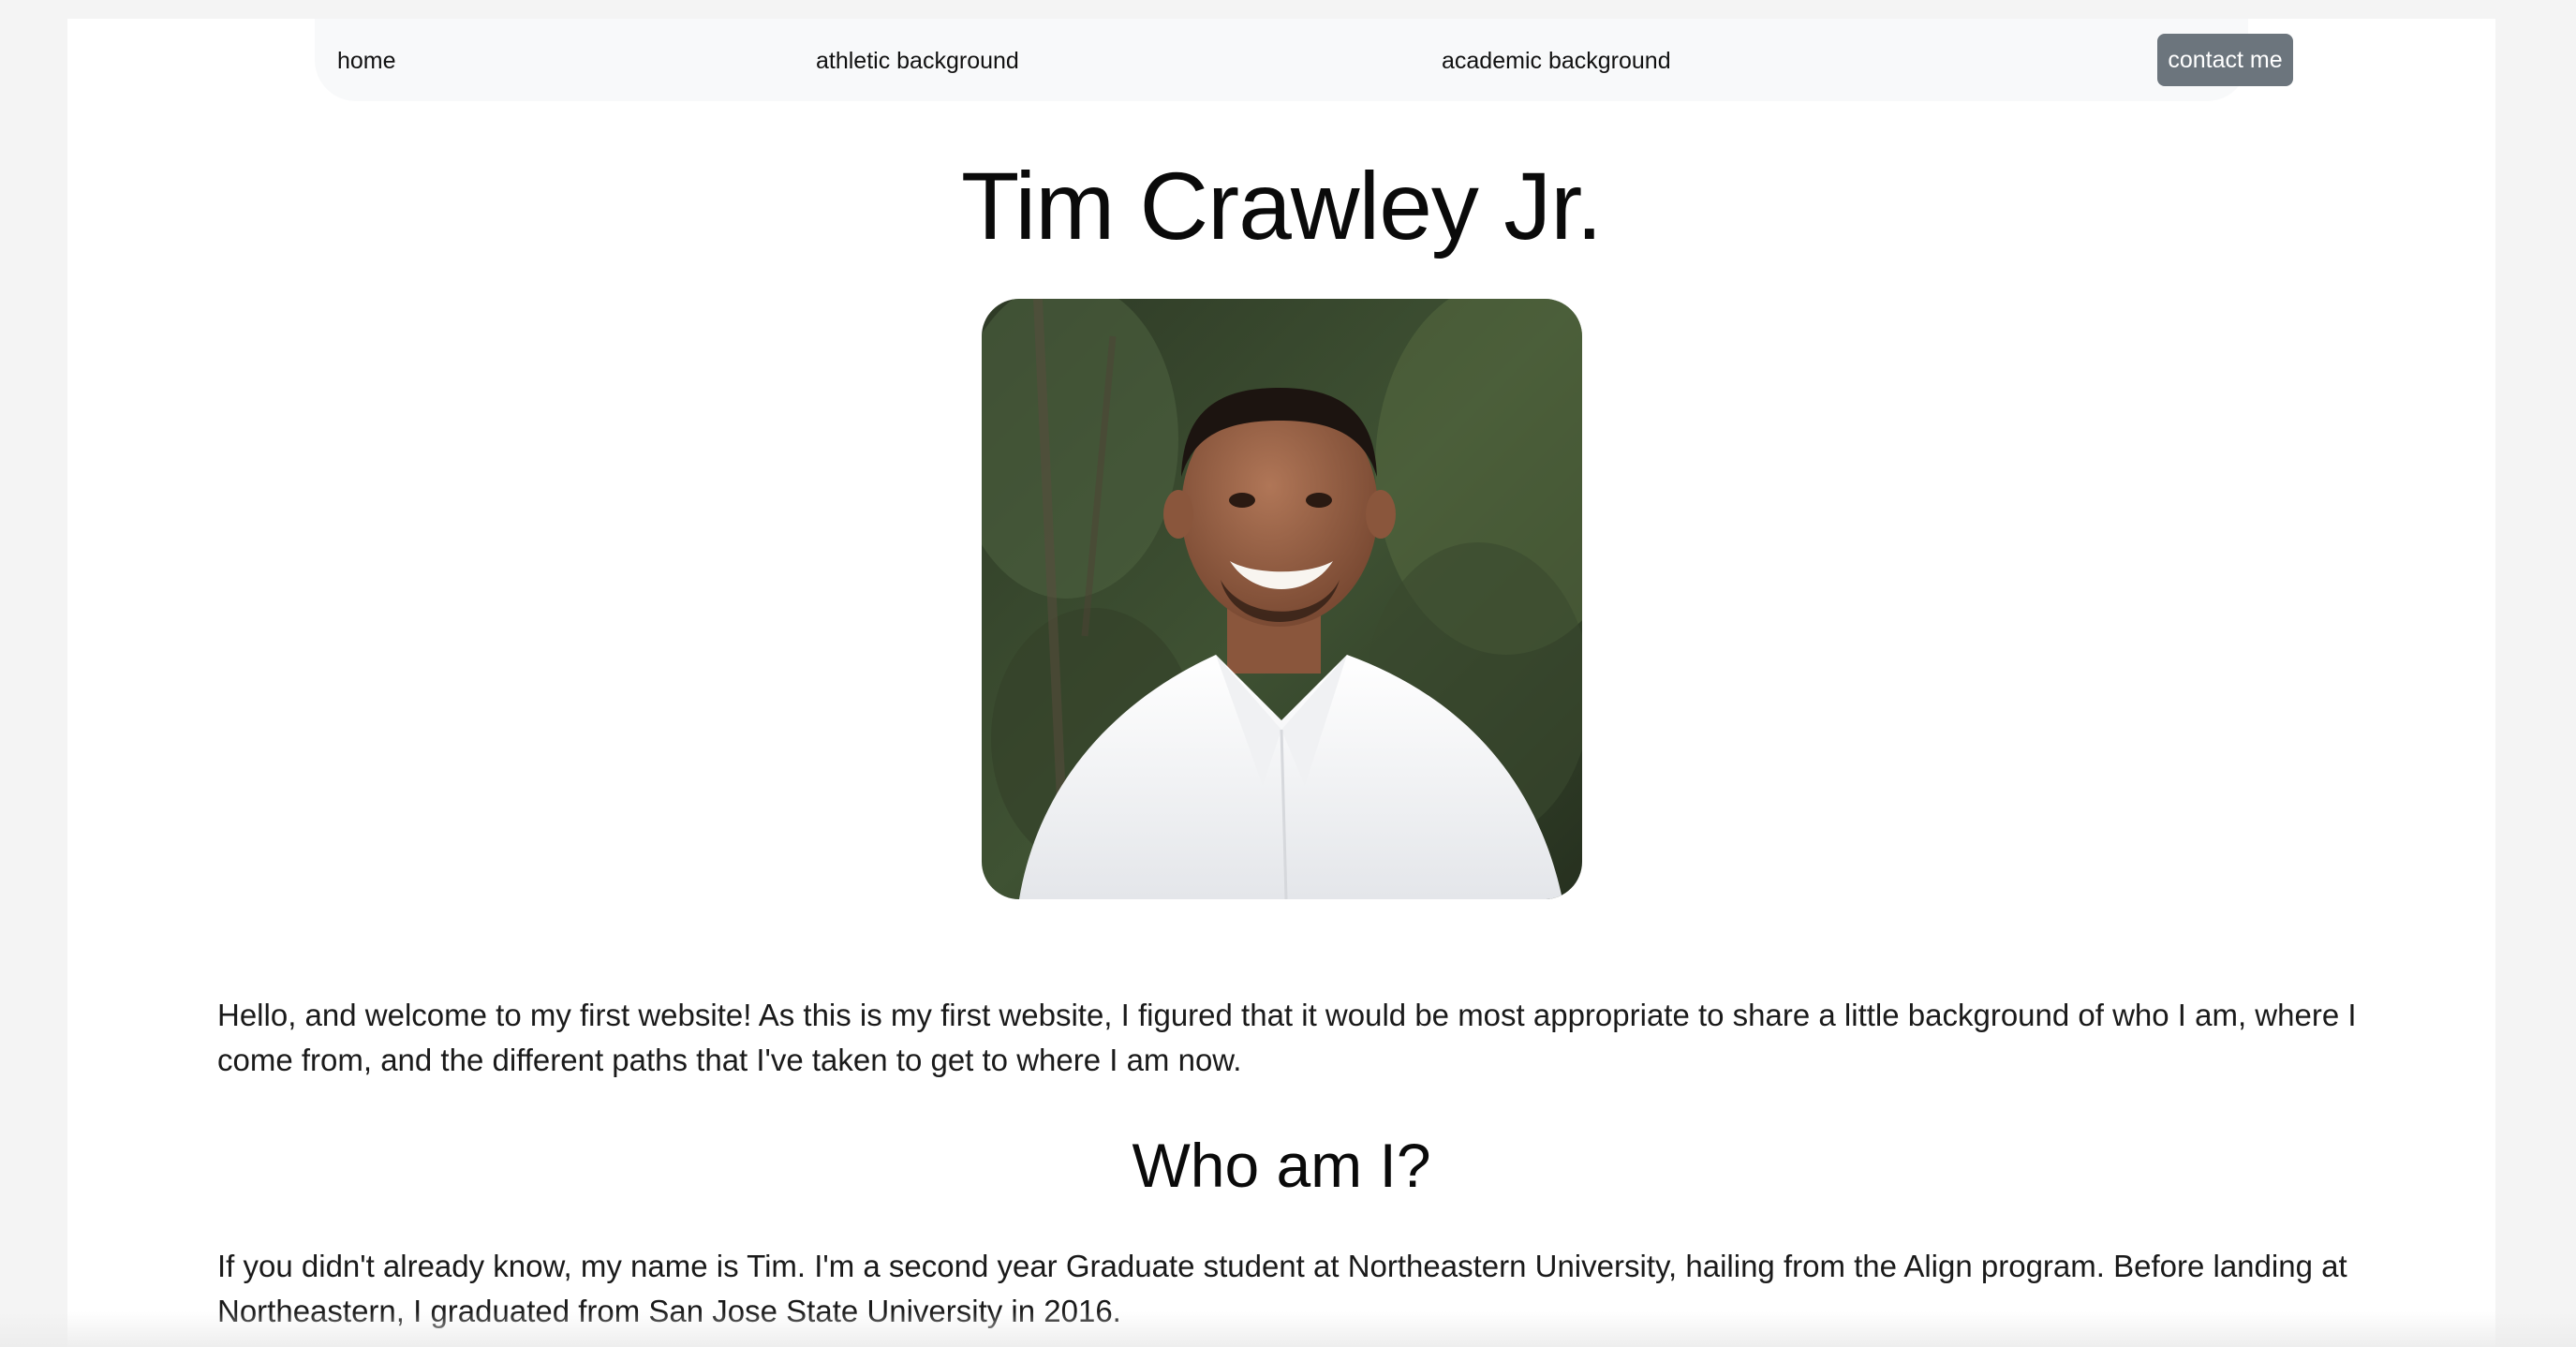 This screenshot has width=2576, height=1347. I want to click on profile-photo, so click(1282, 599).